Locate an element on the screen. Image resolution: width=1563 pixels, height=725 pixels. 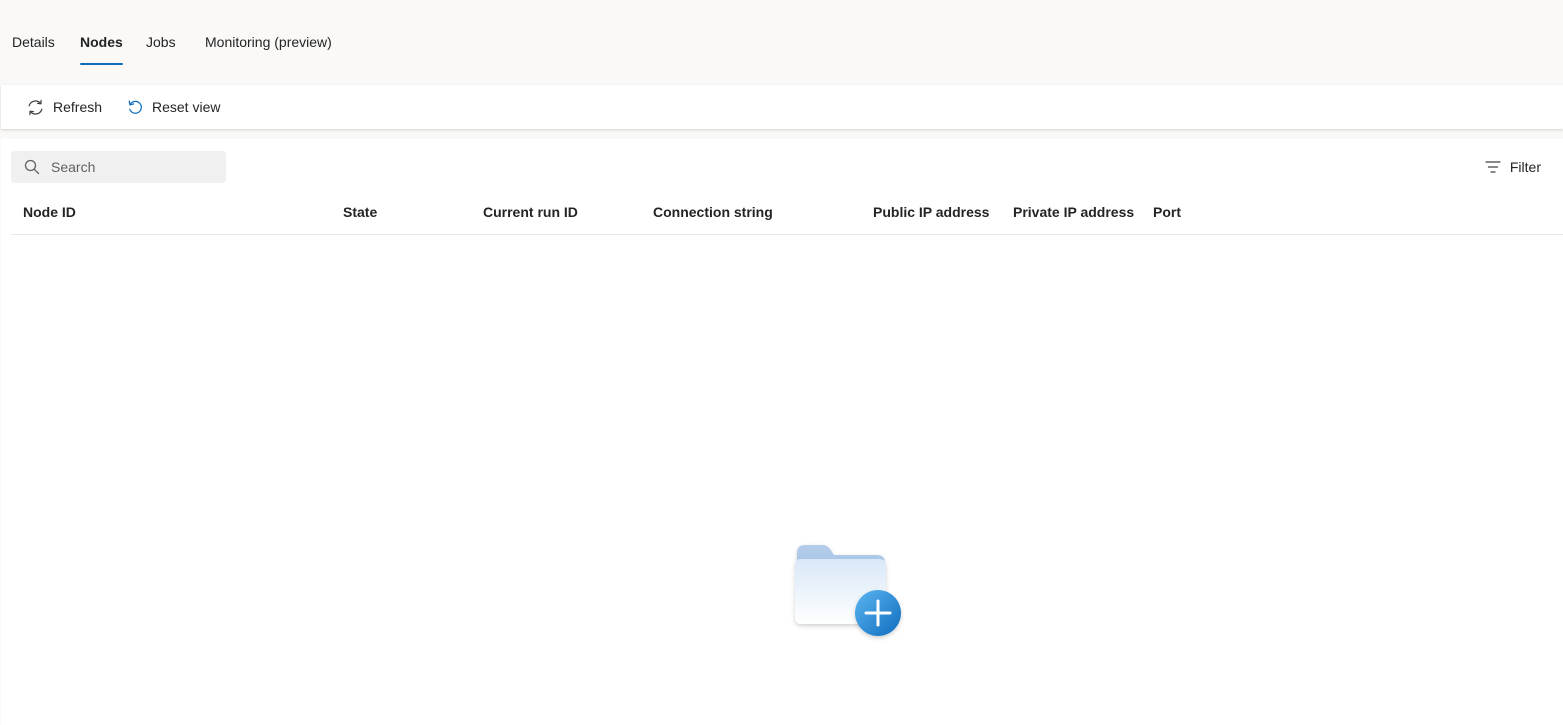
column-header-public-ip-address: Public IP address is located at coordinates (931, 215).